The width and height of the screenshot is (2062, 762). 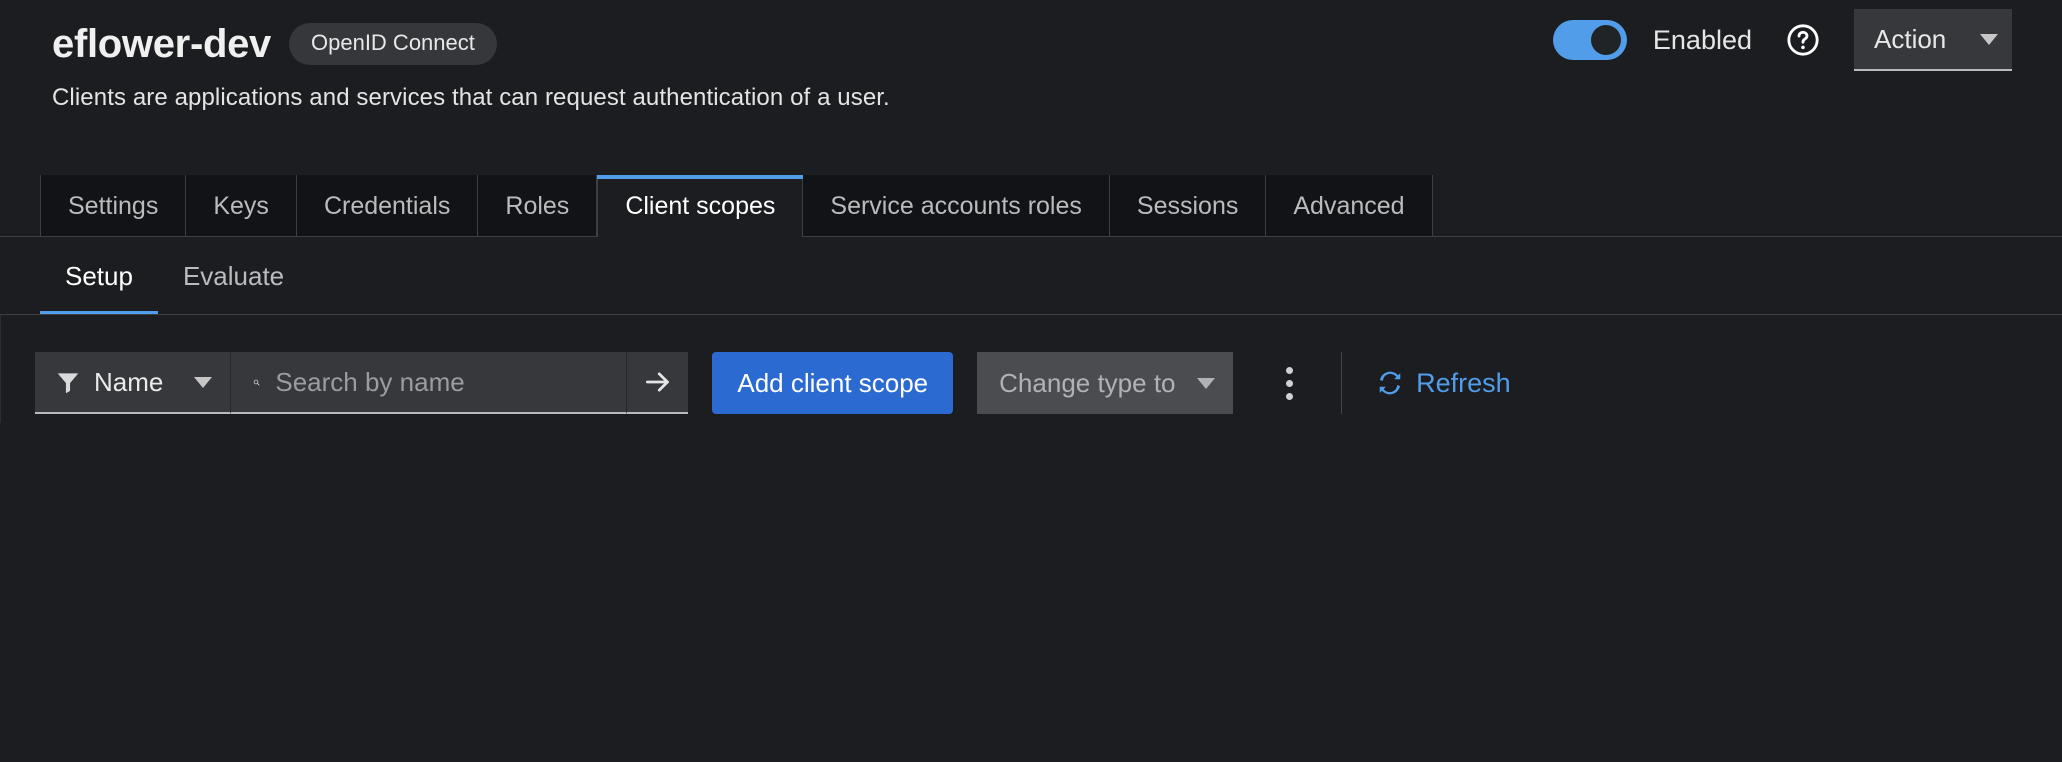 I want to click on refresh-label: Refresh, so click(x=1463, y=382).